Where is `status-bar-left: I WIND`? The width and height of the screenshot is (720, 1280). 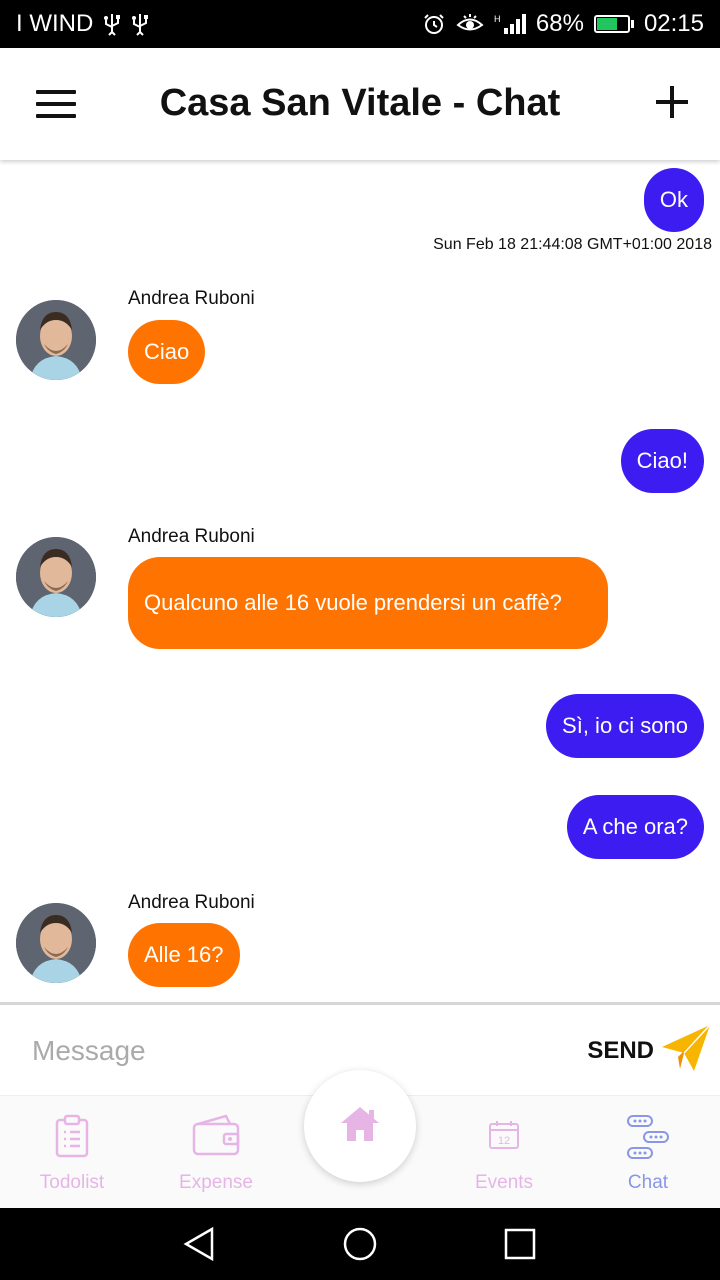 status-bar-left: I WIND is located at coordinates (82, 24).